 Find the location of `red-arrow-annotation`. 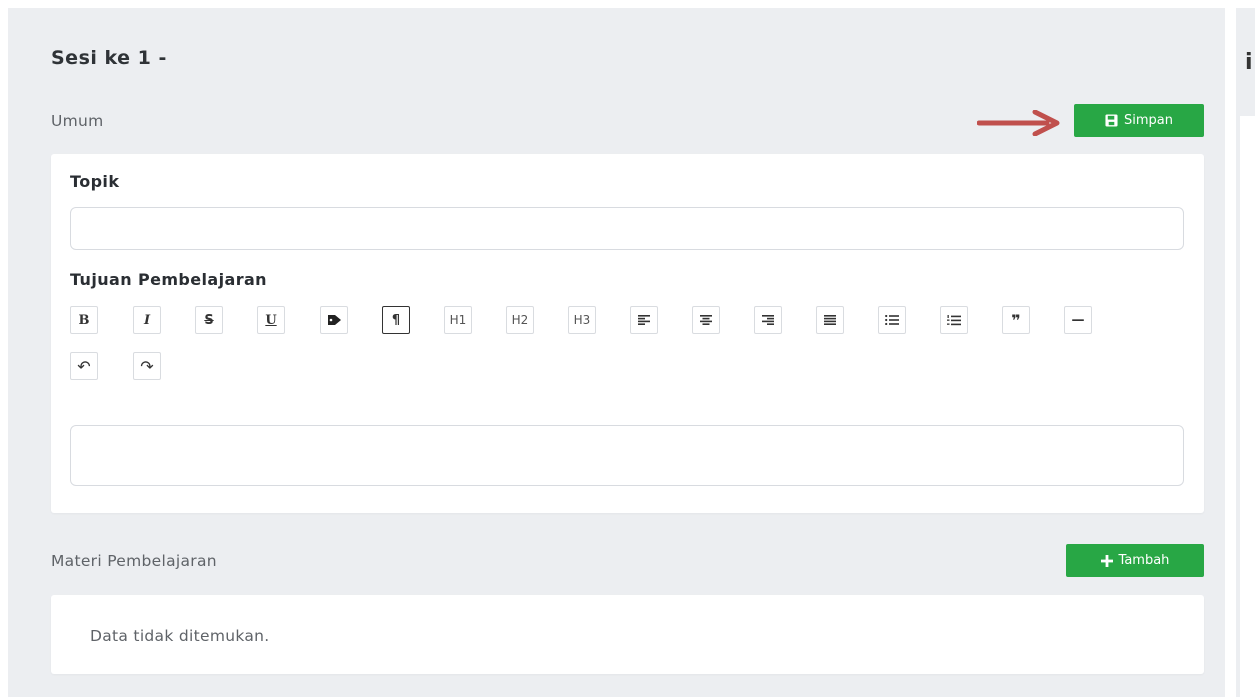

red-arrow-annotation is located at coordinates (1018, 123).